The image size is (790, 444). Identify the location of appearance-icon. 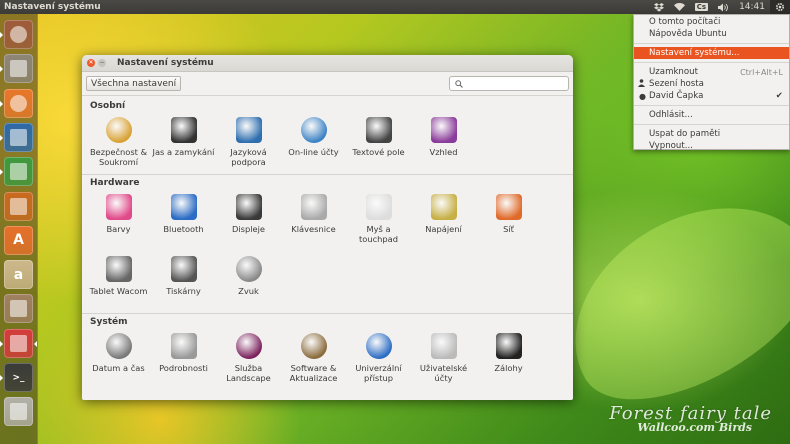
(443, 130).